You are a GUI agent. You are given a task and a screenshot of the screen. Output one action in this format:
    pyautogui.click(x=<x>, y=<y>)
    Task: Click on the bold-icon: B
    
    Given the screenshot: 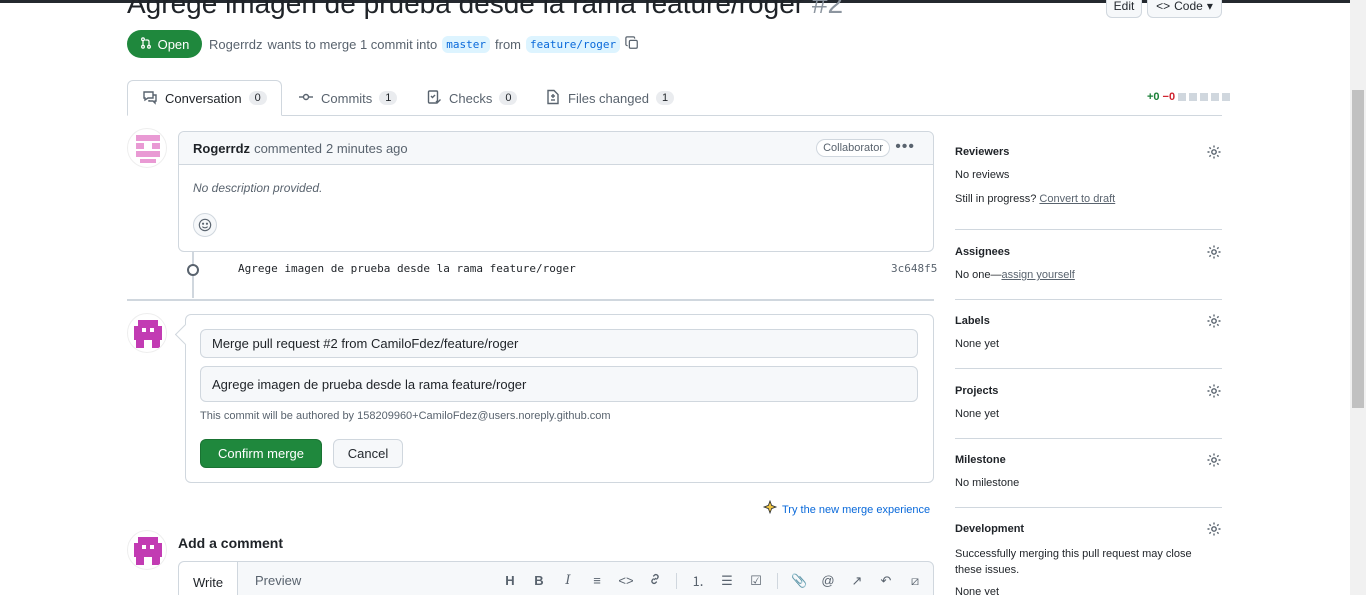 What is the action you would take?
    pyautogui.click(x=539, y=580)
    